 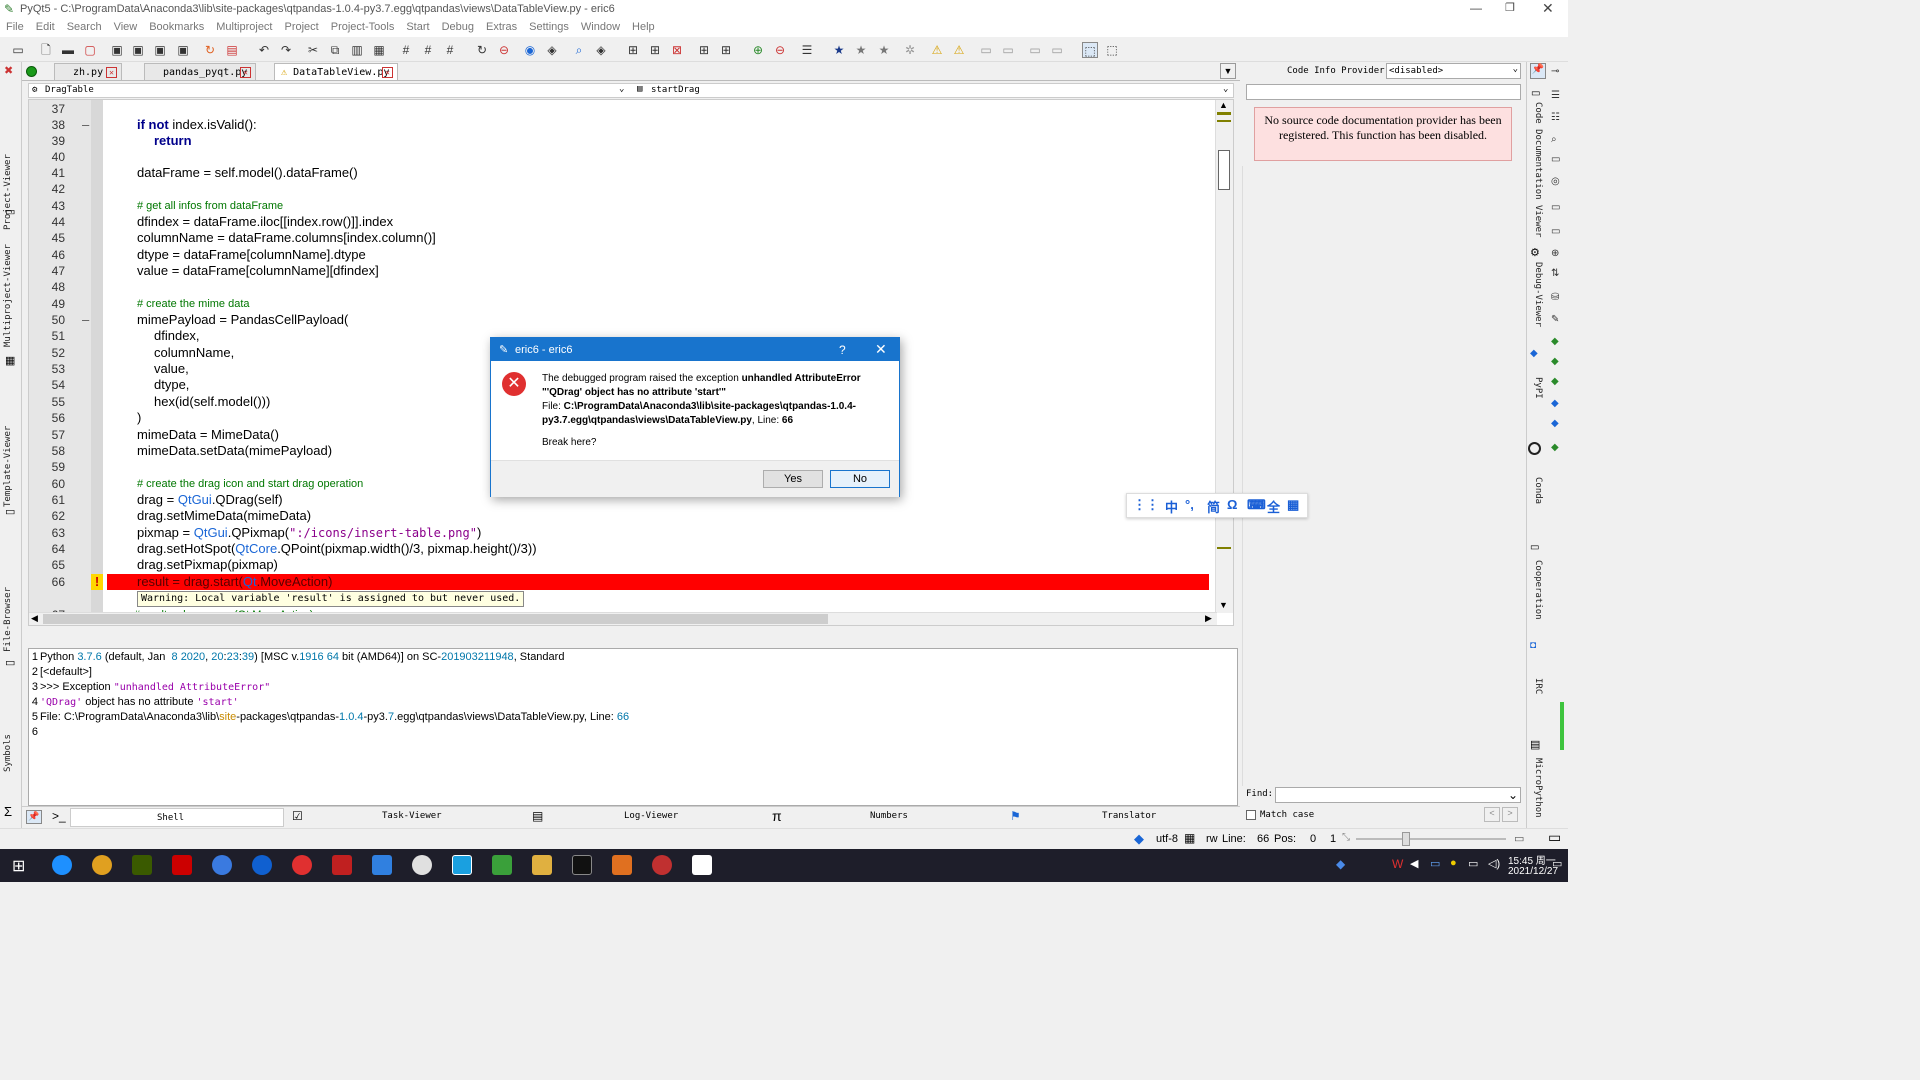 I want to click on reload-icon: ↻, so click(x=210, y=50).